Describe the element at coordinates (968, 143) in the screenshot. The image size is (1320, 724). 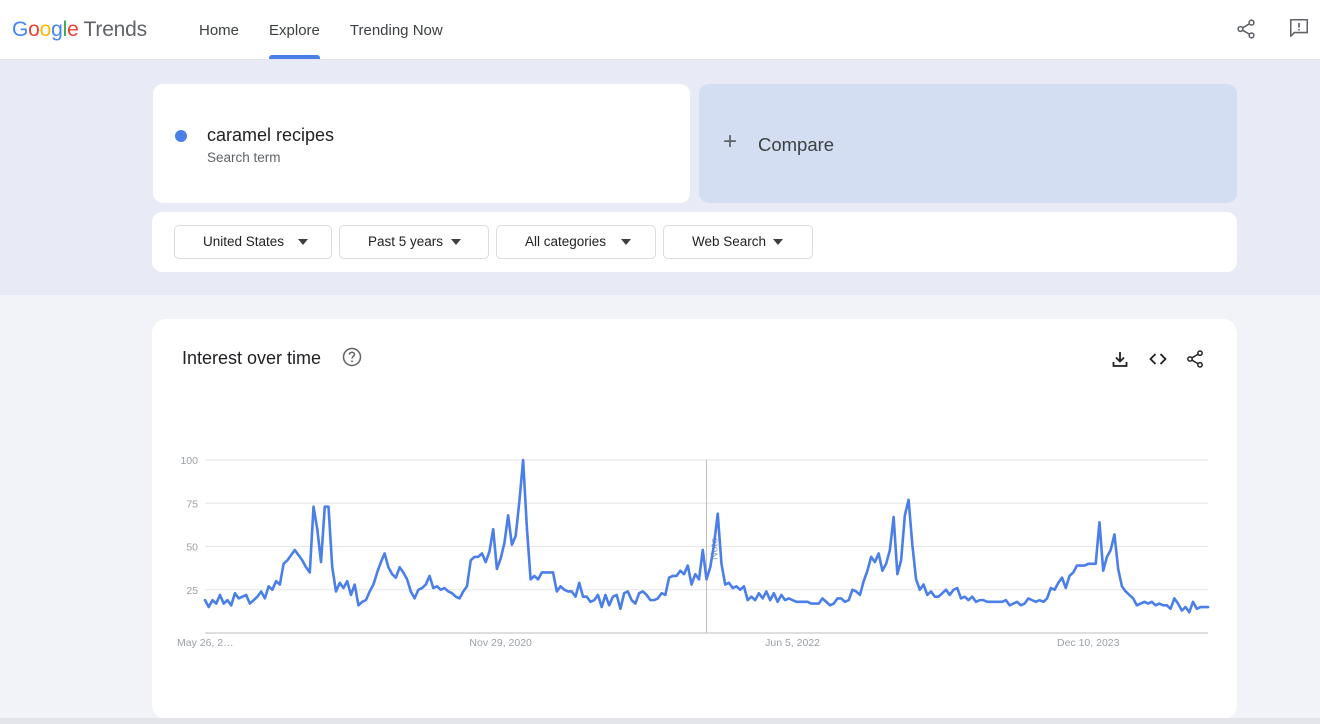
I see `compare-button: + Compare` at that location.